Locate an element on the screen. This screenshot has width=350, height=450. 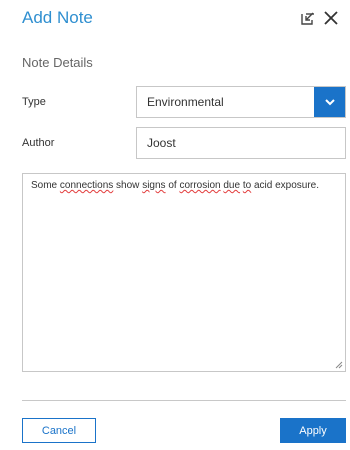
spellcheck-word: signs is located at coordinates (154, 185).